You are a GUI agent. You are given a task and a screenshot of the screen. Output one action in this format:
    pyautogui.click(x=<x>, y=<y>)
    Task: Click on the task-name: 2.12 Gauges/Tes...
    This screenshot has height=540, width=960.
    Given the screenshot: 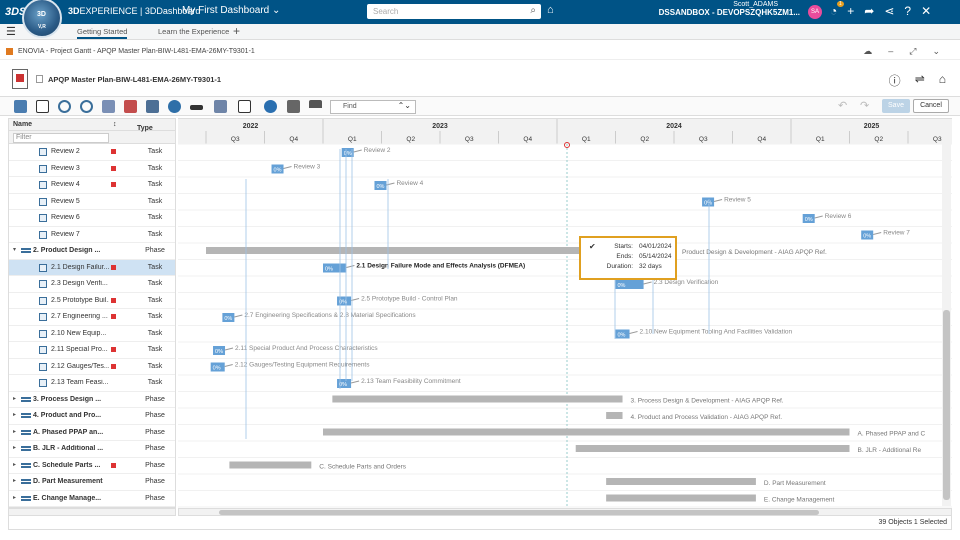 What is the action you would take?
    pyautogui.click(x=80, y=366)
    